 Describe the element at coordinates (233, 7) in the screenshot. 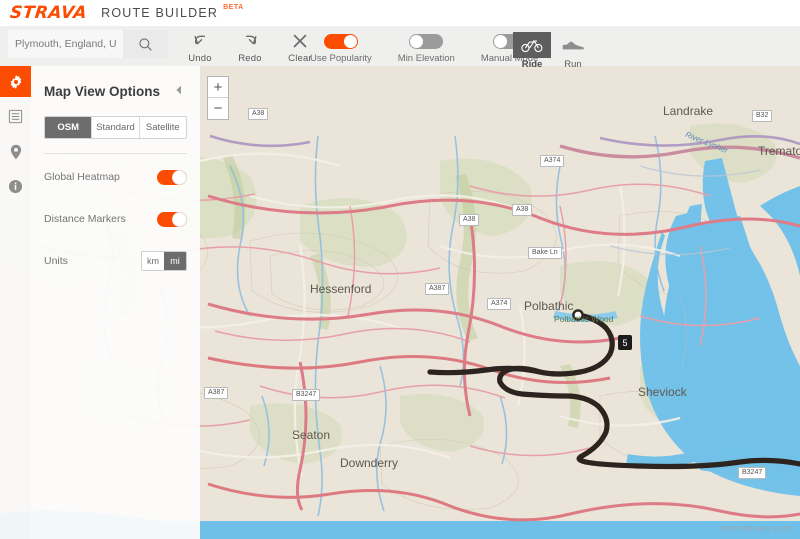

I see `beta-badge: BETA` at that location.